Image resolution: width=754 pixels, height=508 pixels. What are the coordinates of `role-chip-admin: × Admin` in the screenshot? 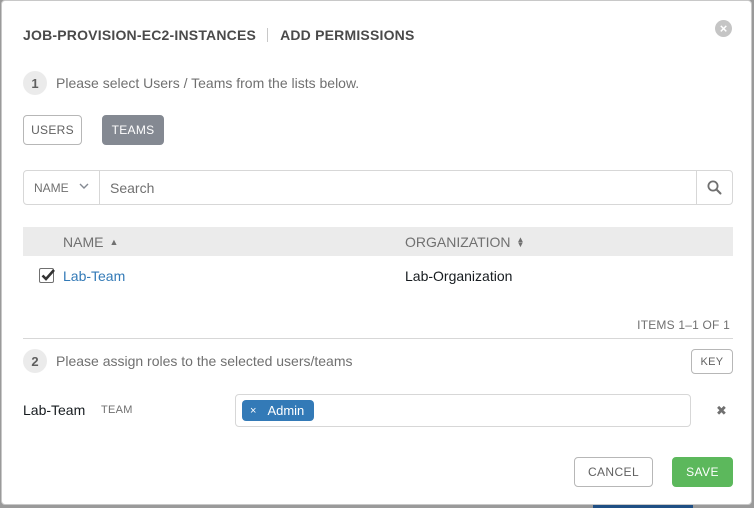 It's located at (278, 410).